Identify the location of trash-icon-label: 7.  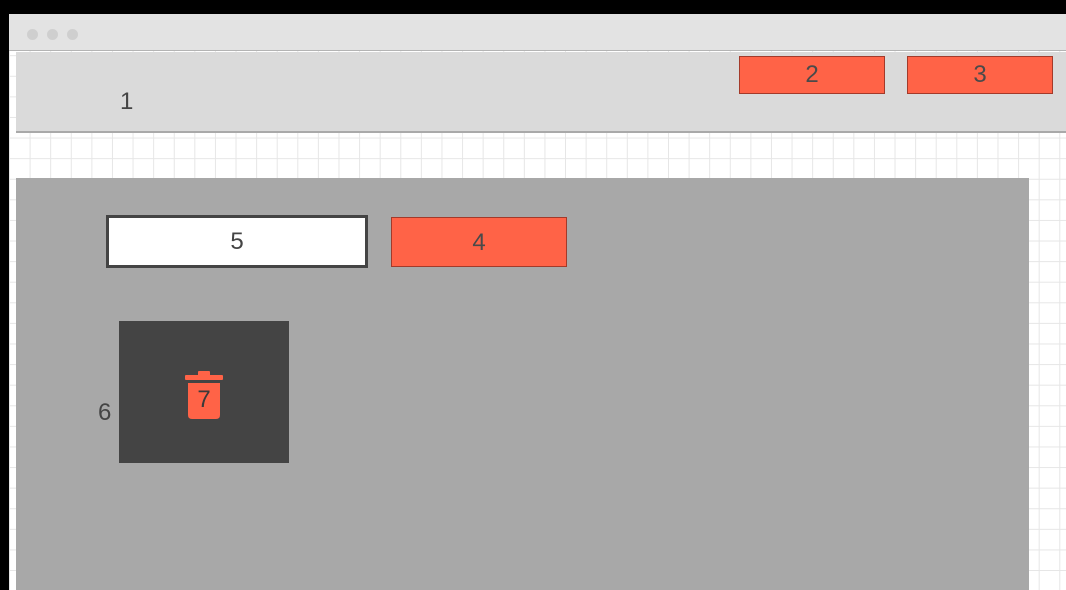
(204, 399).